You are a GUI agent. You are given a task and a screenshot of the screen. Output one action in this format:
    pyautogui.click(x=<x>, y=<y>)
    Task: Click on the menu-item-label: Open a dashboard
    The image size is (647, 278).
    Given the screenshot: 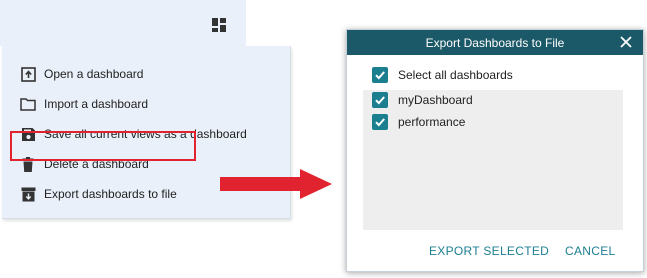 What is the action you would take?
    pyautogui.click(x=94, y=74)
    